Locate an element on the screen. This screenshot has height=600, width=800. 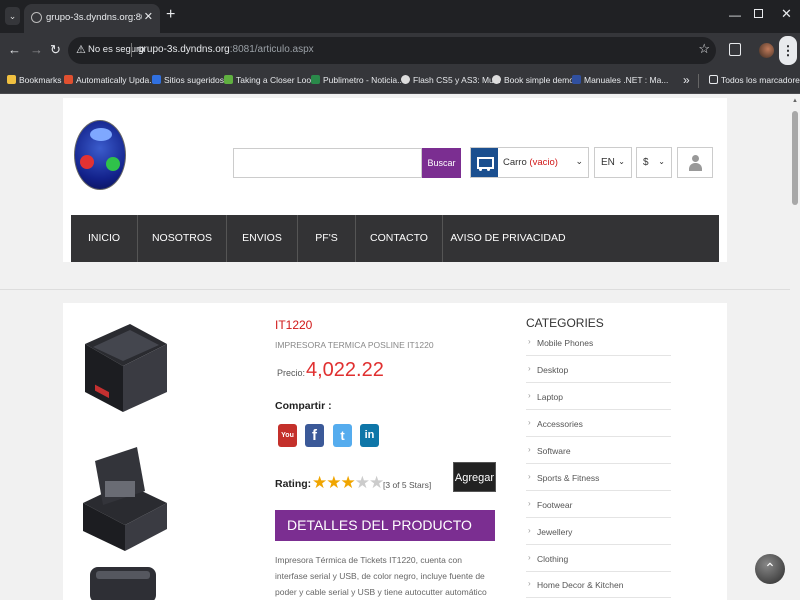
menu-item-contacto: CONTACTO is located at coordinates (399, 238).